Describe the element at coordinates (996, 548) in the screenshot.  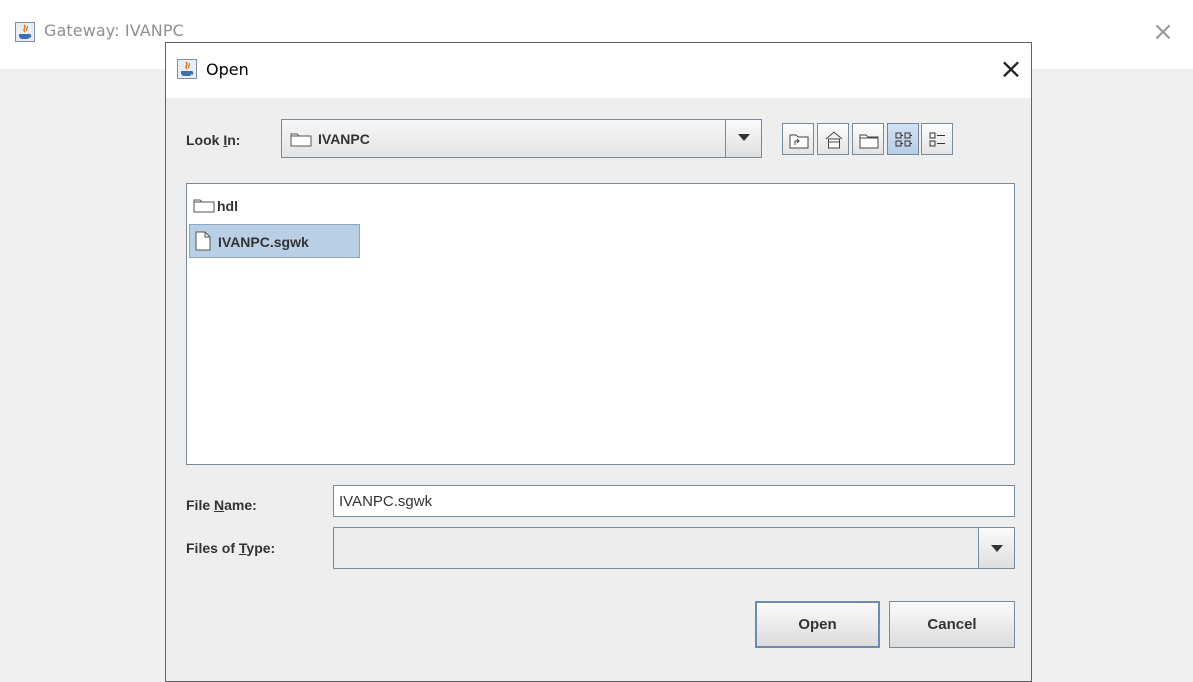
I see `files-of-type-dropdown-arrow-icon` at that location.